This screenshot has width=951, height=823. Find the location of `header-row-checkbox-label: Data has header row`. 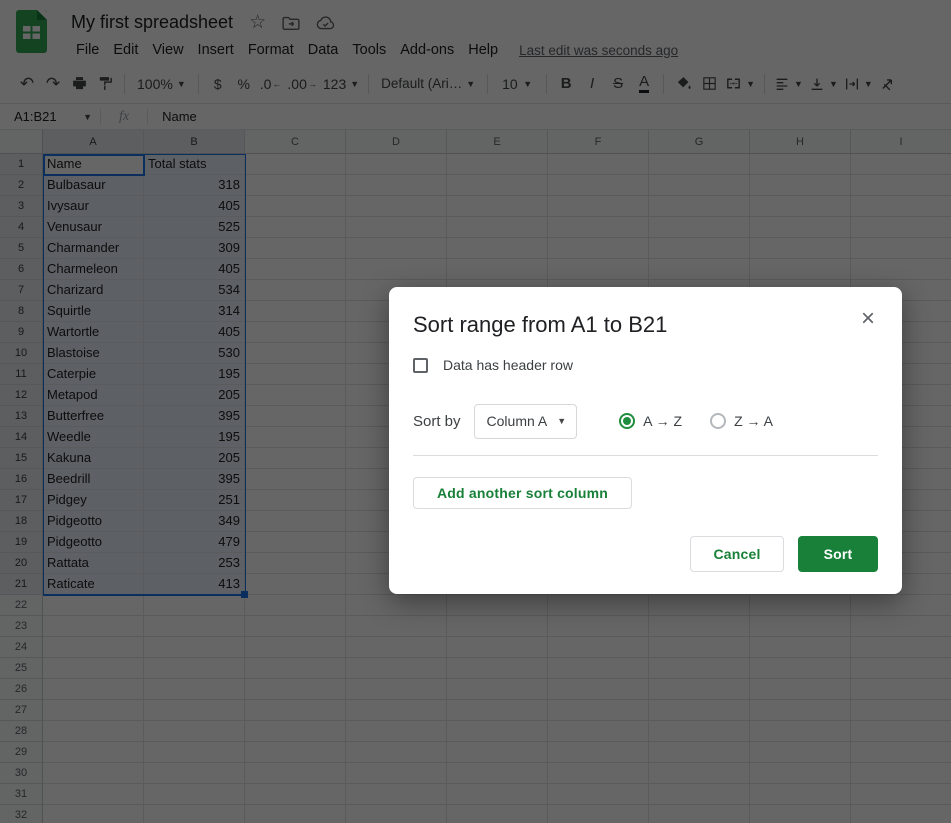

header-row-checkbox-label: Data has header row is located at coordinates (508, 365).